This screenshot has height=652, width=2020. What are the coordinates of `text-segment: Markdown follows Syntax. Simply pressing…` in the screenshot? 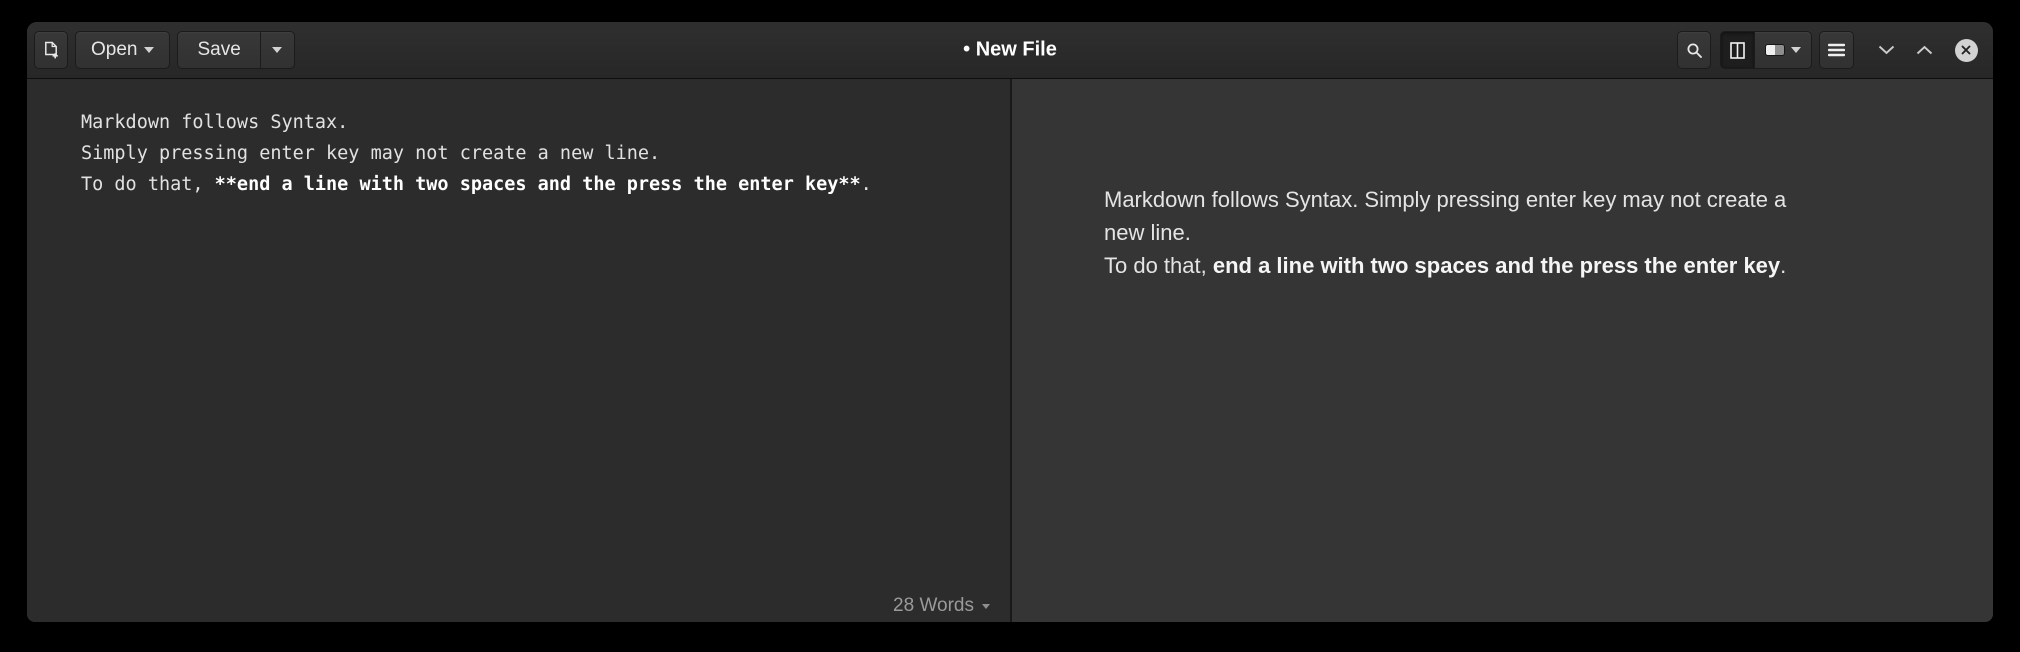 It's located at (1445, 199).